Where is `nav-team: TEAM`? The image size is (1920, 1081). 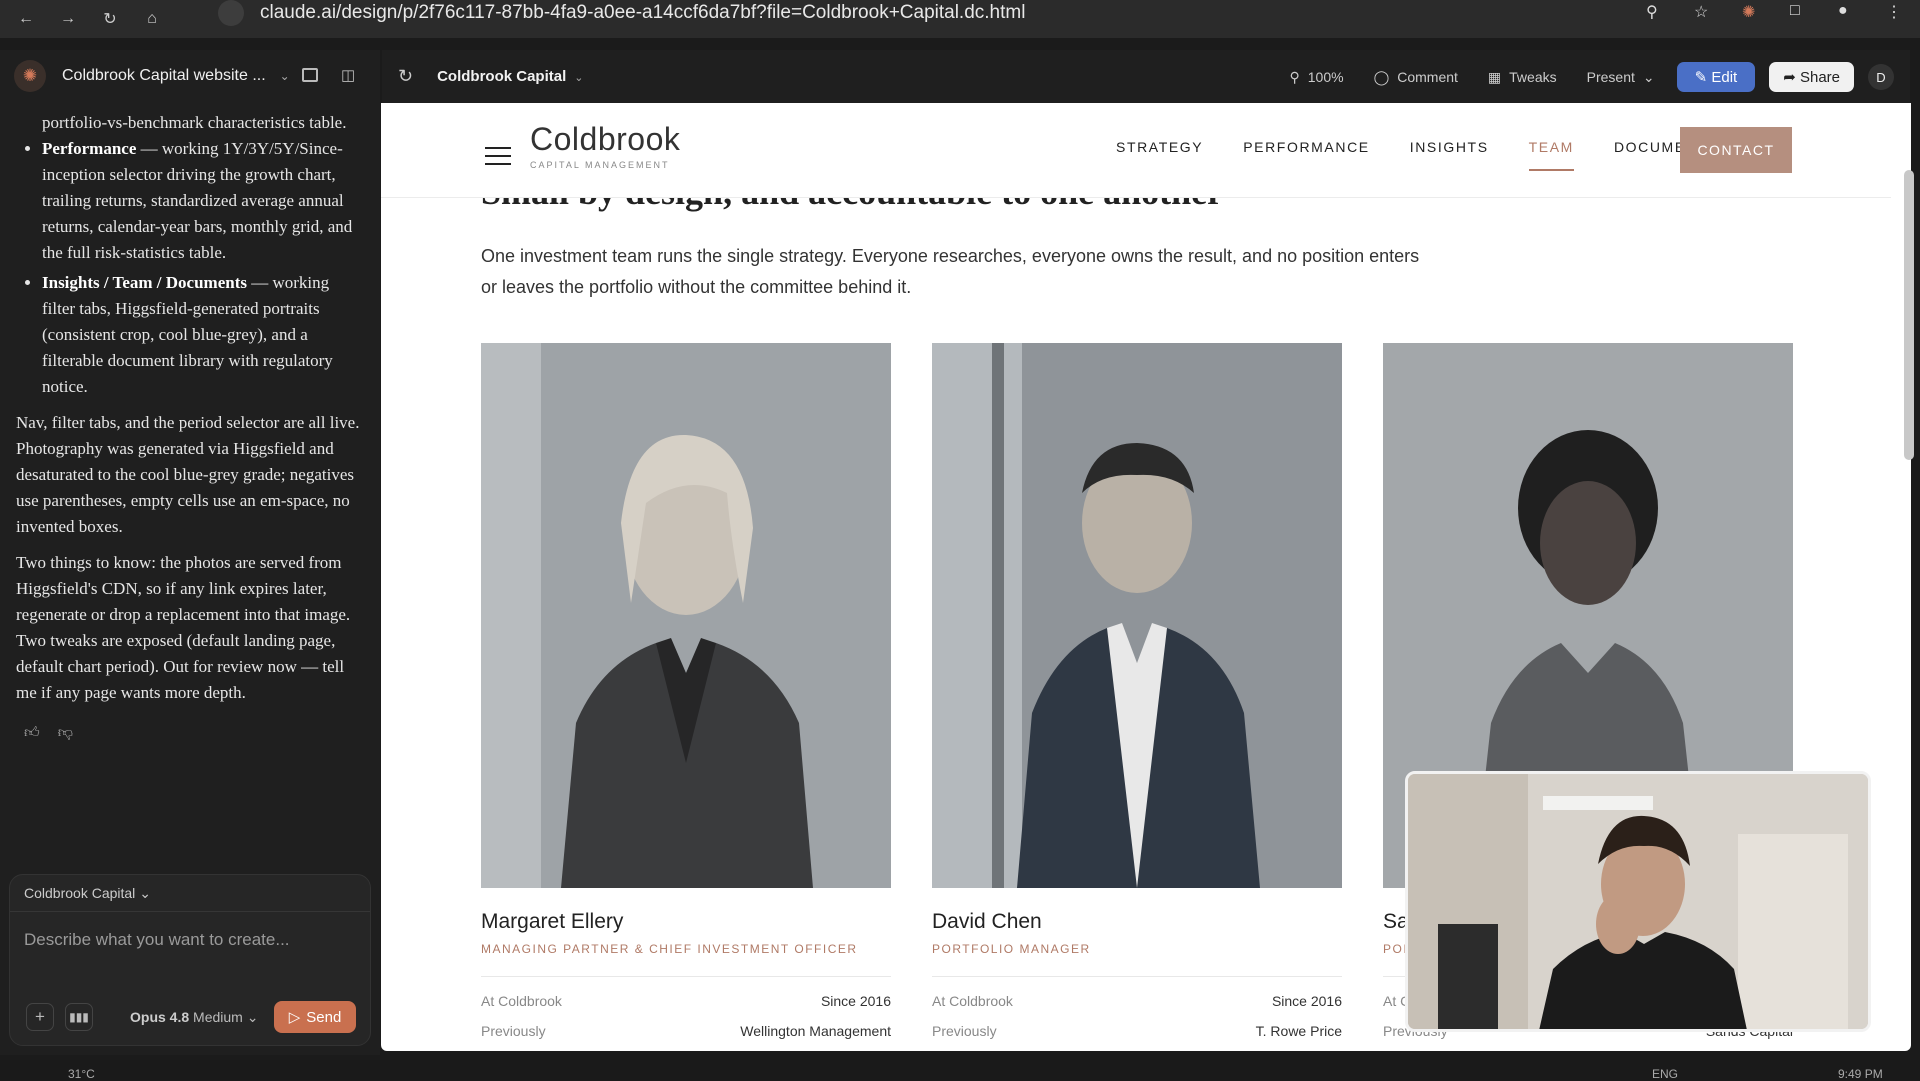 nav-team: TEAM is located at coordinates (1551, 155).